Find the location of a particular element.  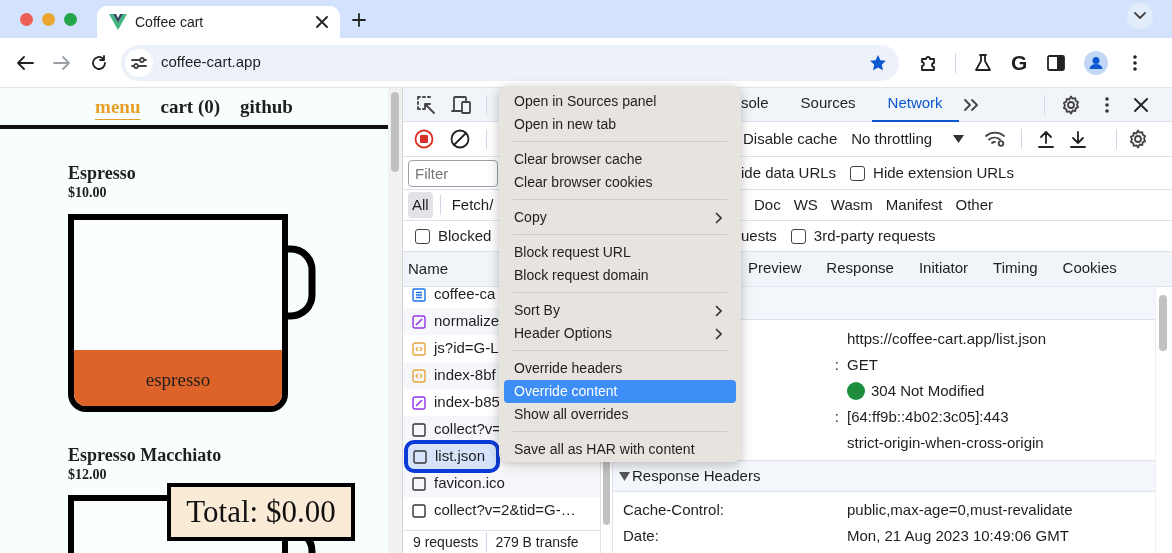

header-value: public,max-age=0,must-revalidate is located at coordinates (960, 509).